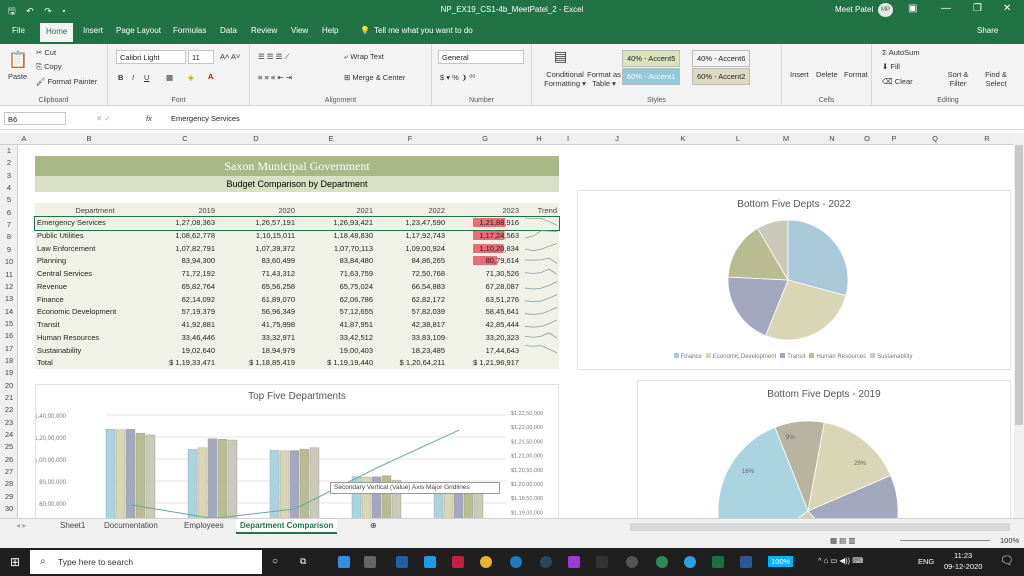 This screenshot has width=1024, height=576. Describe the element at coordinates (97, 337) in the screenshot. I see `department-cell: Human Resources` at that location.